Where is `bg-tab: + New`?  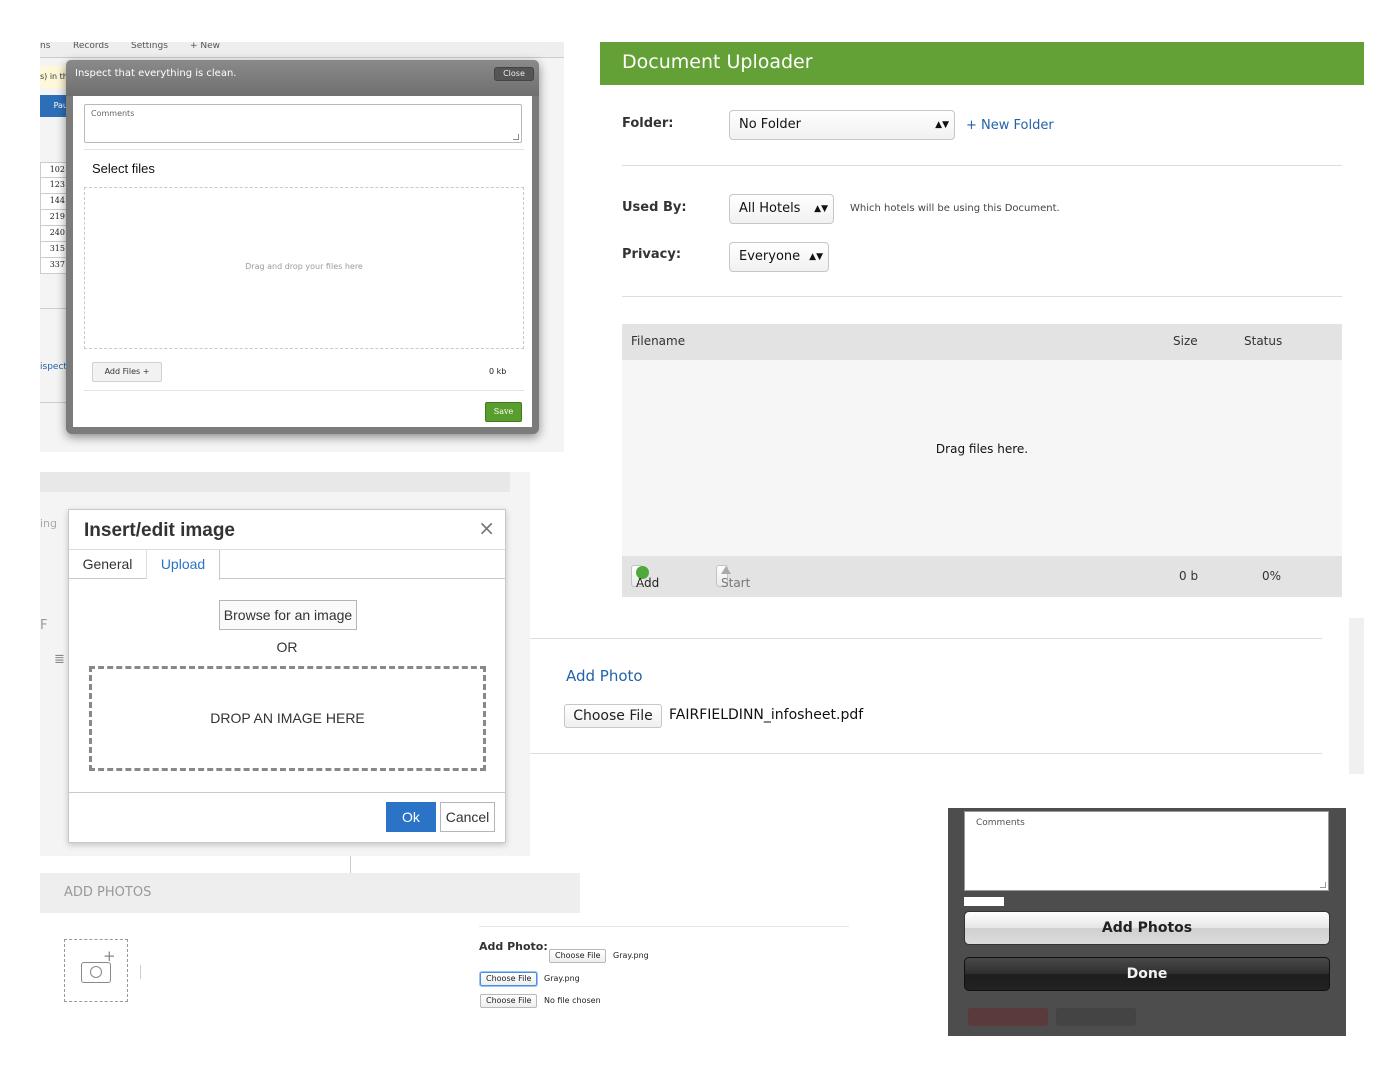
bg-tab: + New is located at coordinates (205, 46).